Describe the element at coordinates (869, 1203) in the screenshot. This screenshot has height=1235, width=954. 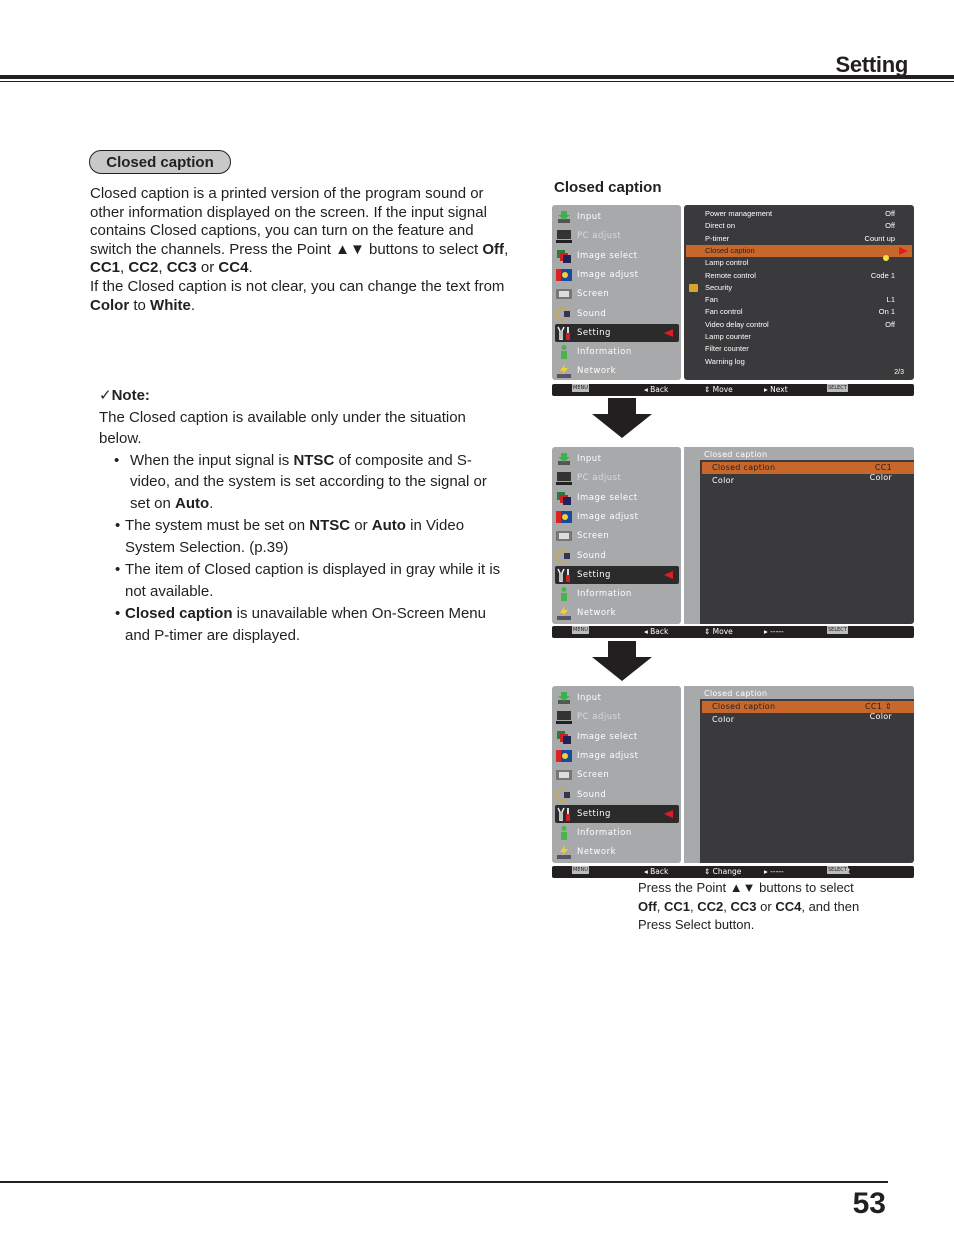
I see `page-number: 53` at that location.